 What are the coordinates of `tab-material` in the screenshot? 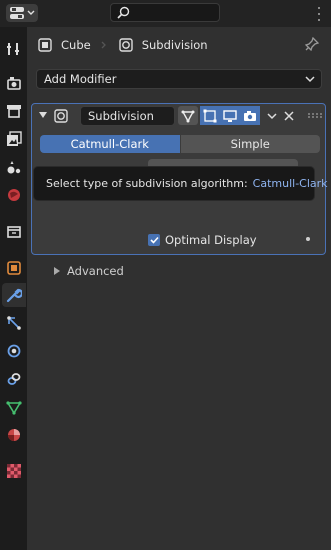 It's located at (14, 435).